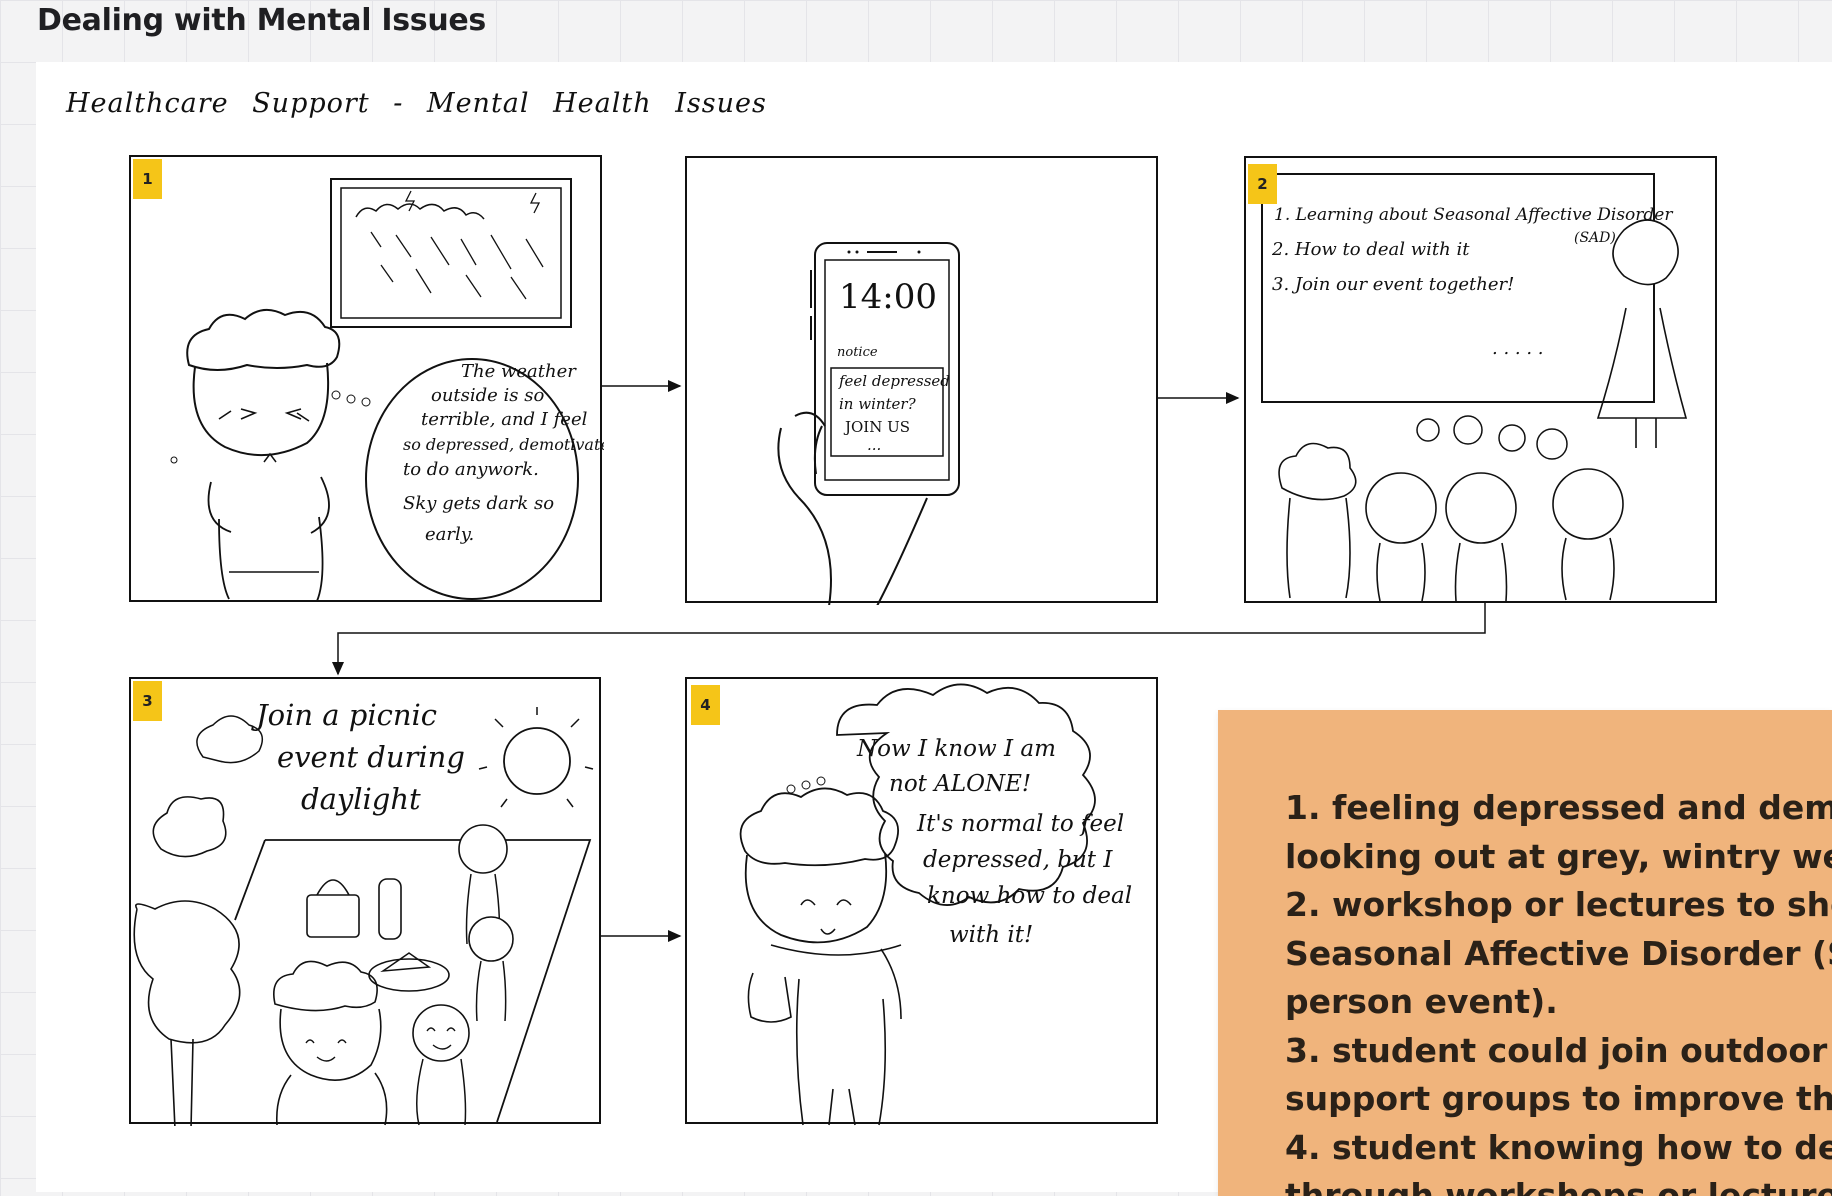 The image size is (1832, 1196). Describe the element at coordinates (1558, 1098) in the screenshot. I see `note-line: support groups to improve their mood.` at that location.